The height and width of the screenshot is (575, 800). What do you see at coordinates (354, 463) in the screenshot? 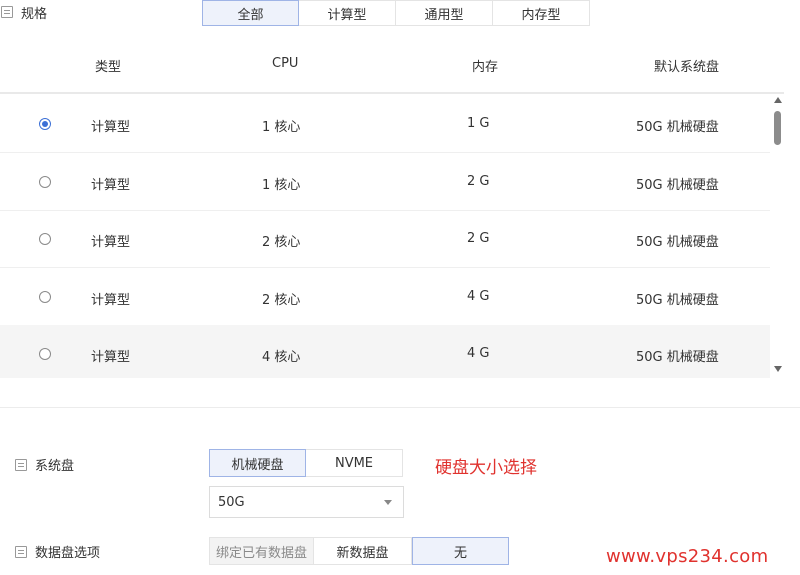
I see `tab-nvme: NVME` at bounding box center [354, 463].